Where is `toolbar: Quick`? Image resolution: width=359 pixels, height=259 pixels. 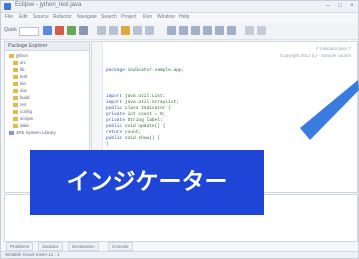
toolbar: Quick is located at coordinates (179, 31).